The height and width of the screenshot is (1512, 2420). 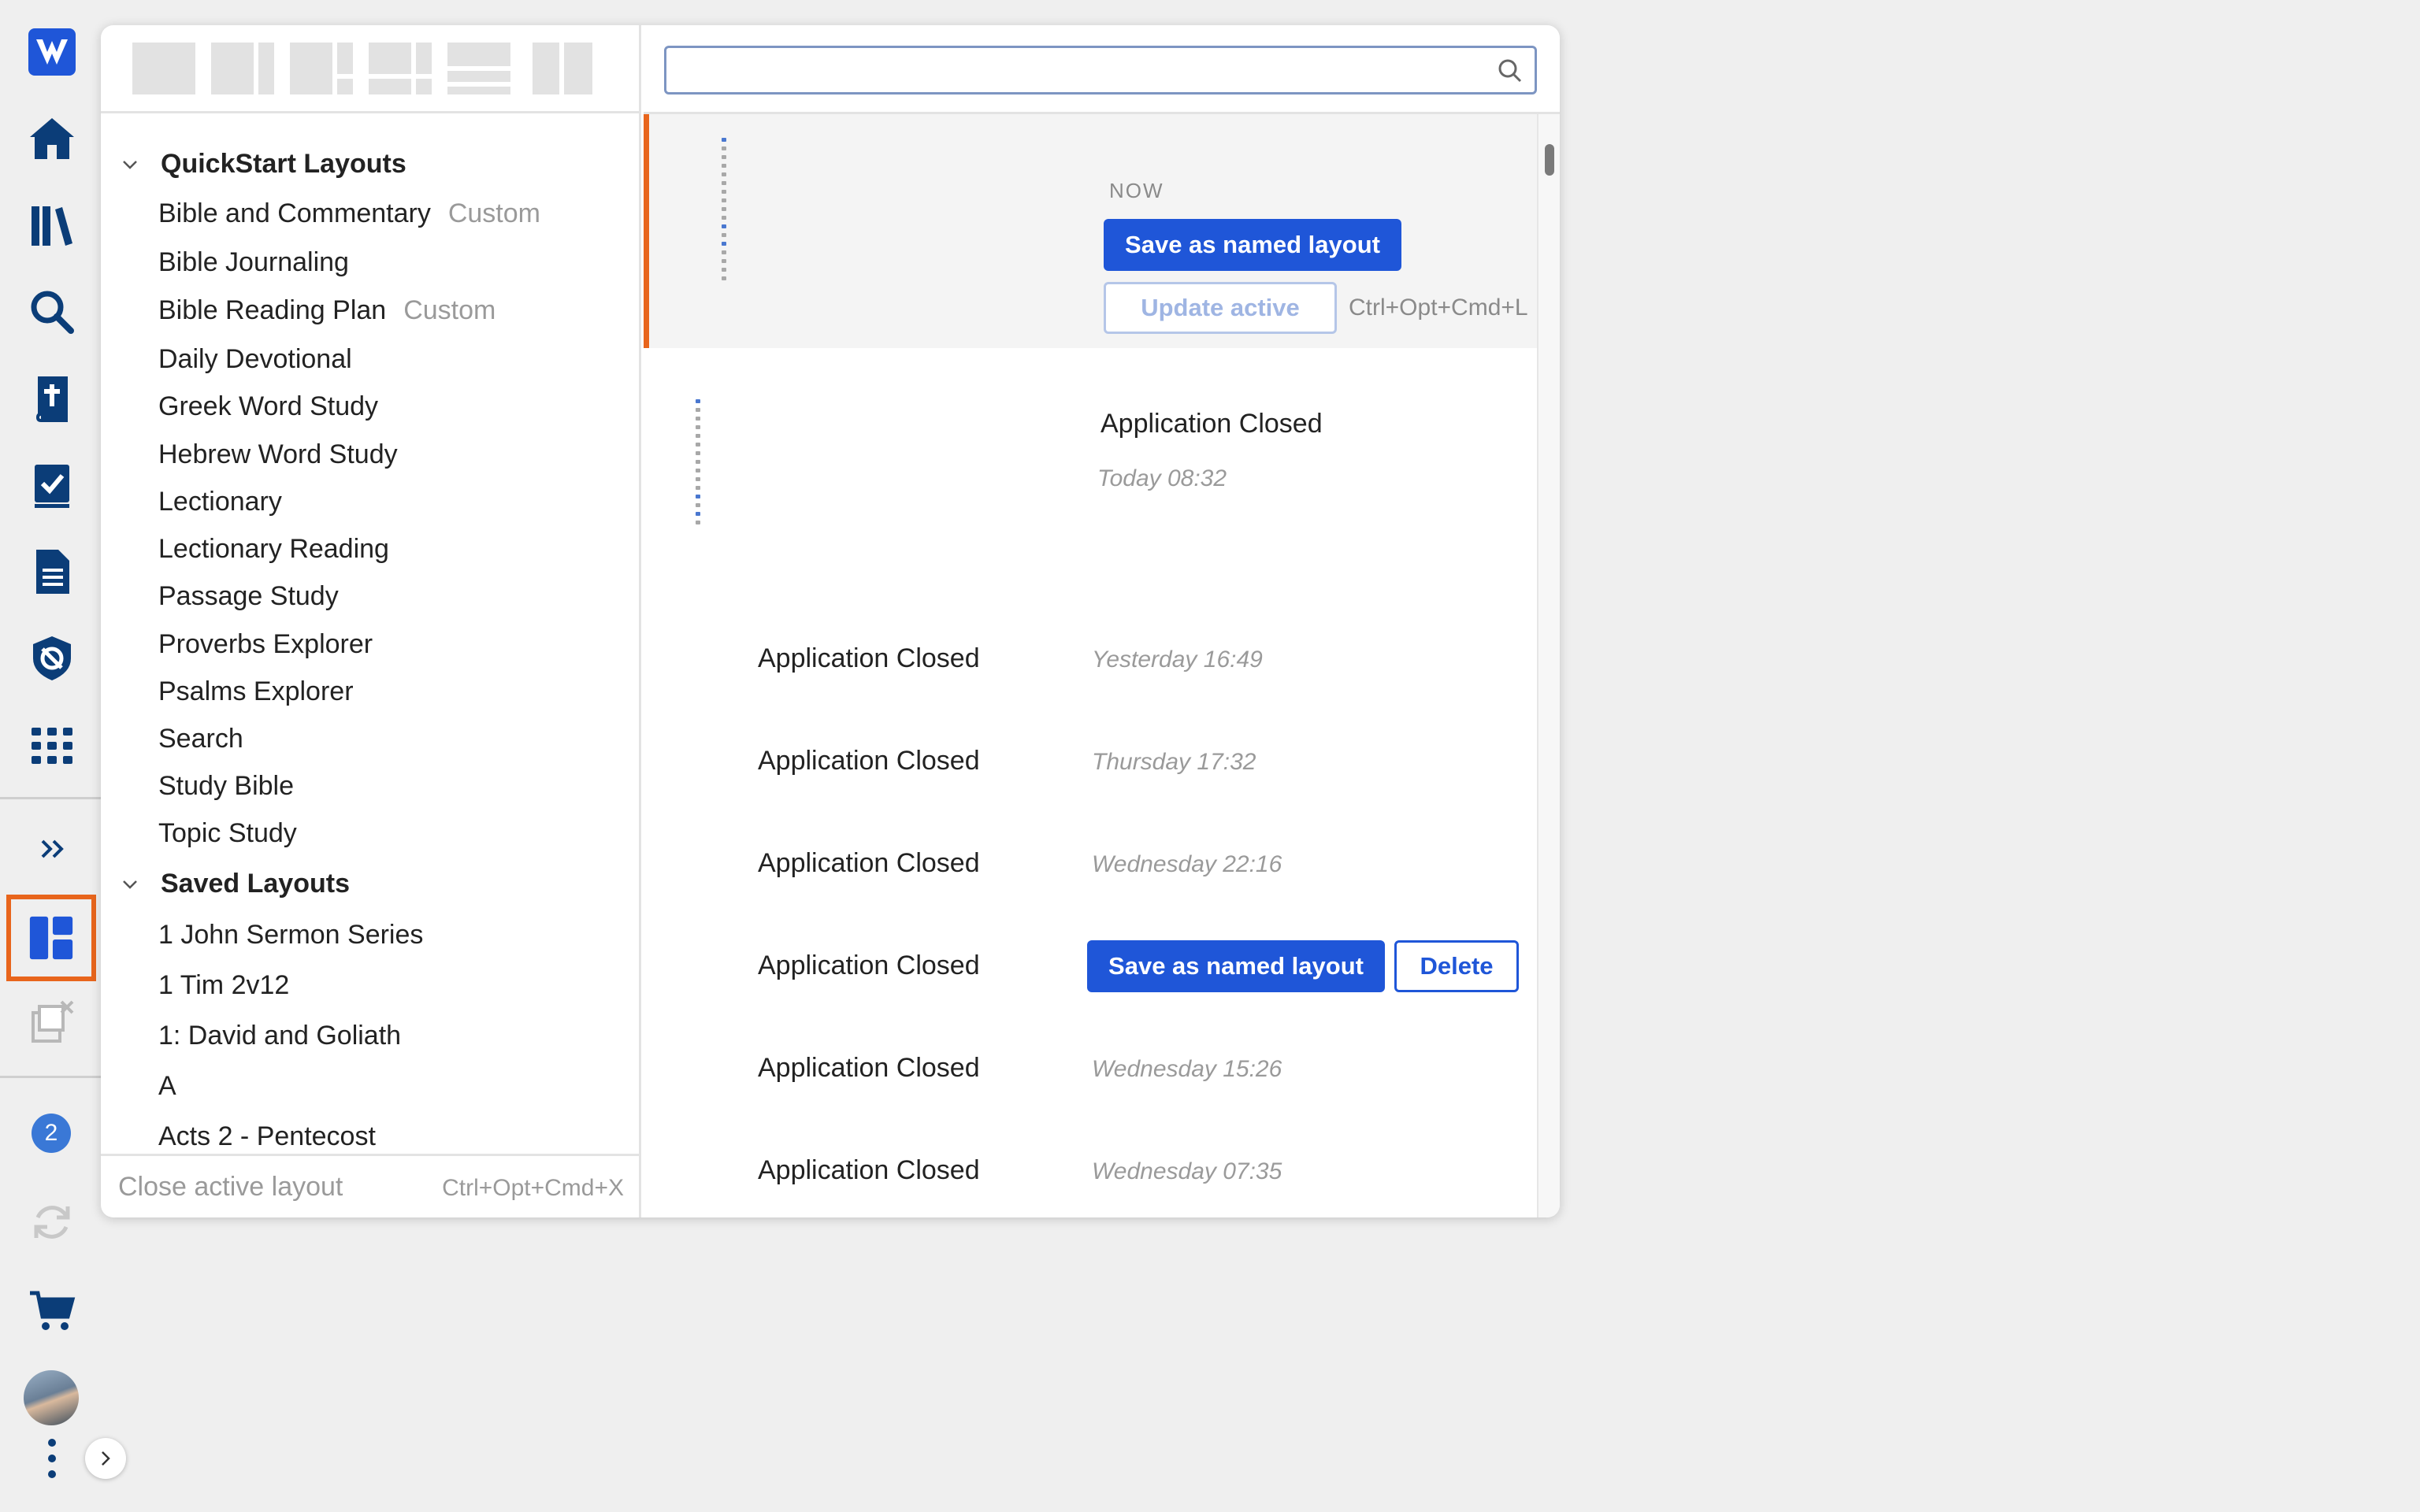 What do you see at coordinates (449, 310) in the screenshot?
I see `custom-tag: Custom` at bounding box center [449, 310].